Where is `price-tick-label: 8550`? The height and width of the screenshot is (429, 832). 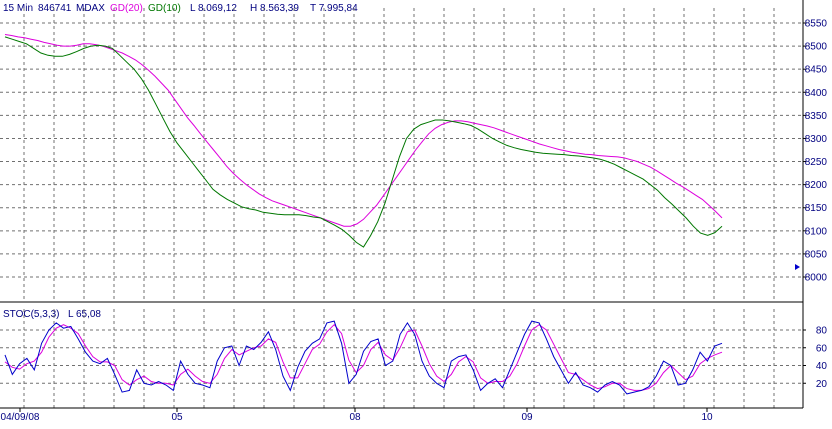 price-tick-label: 8550 is located at coordinates (816, 24).